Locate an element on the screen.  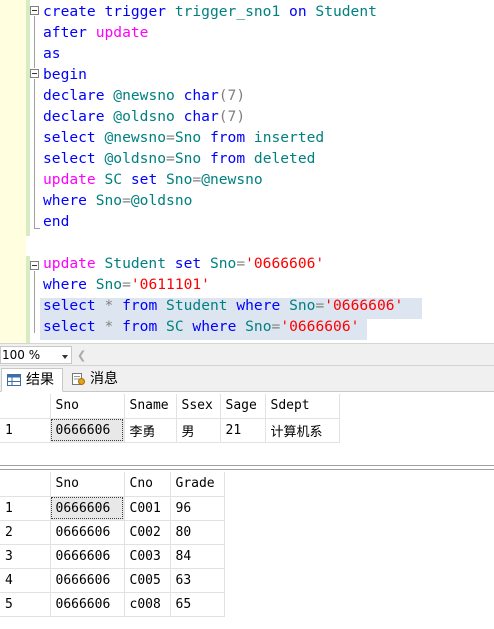
tab-messages: 消息 is located at coordinates (96, 380).